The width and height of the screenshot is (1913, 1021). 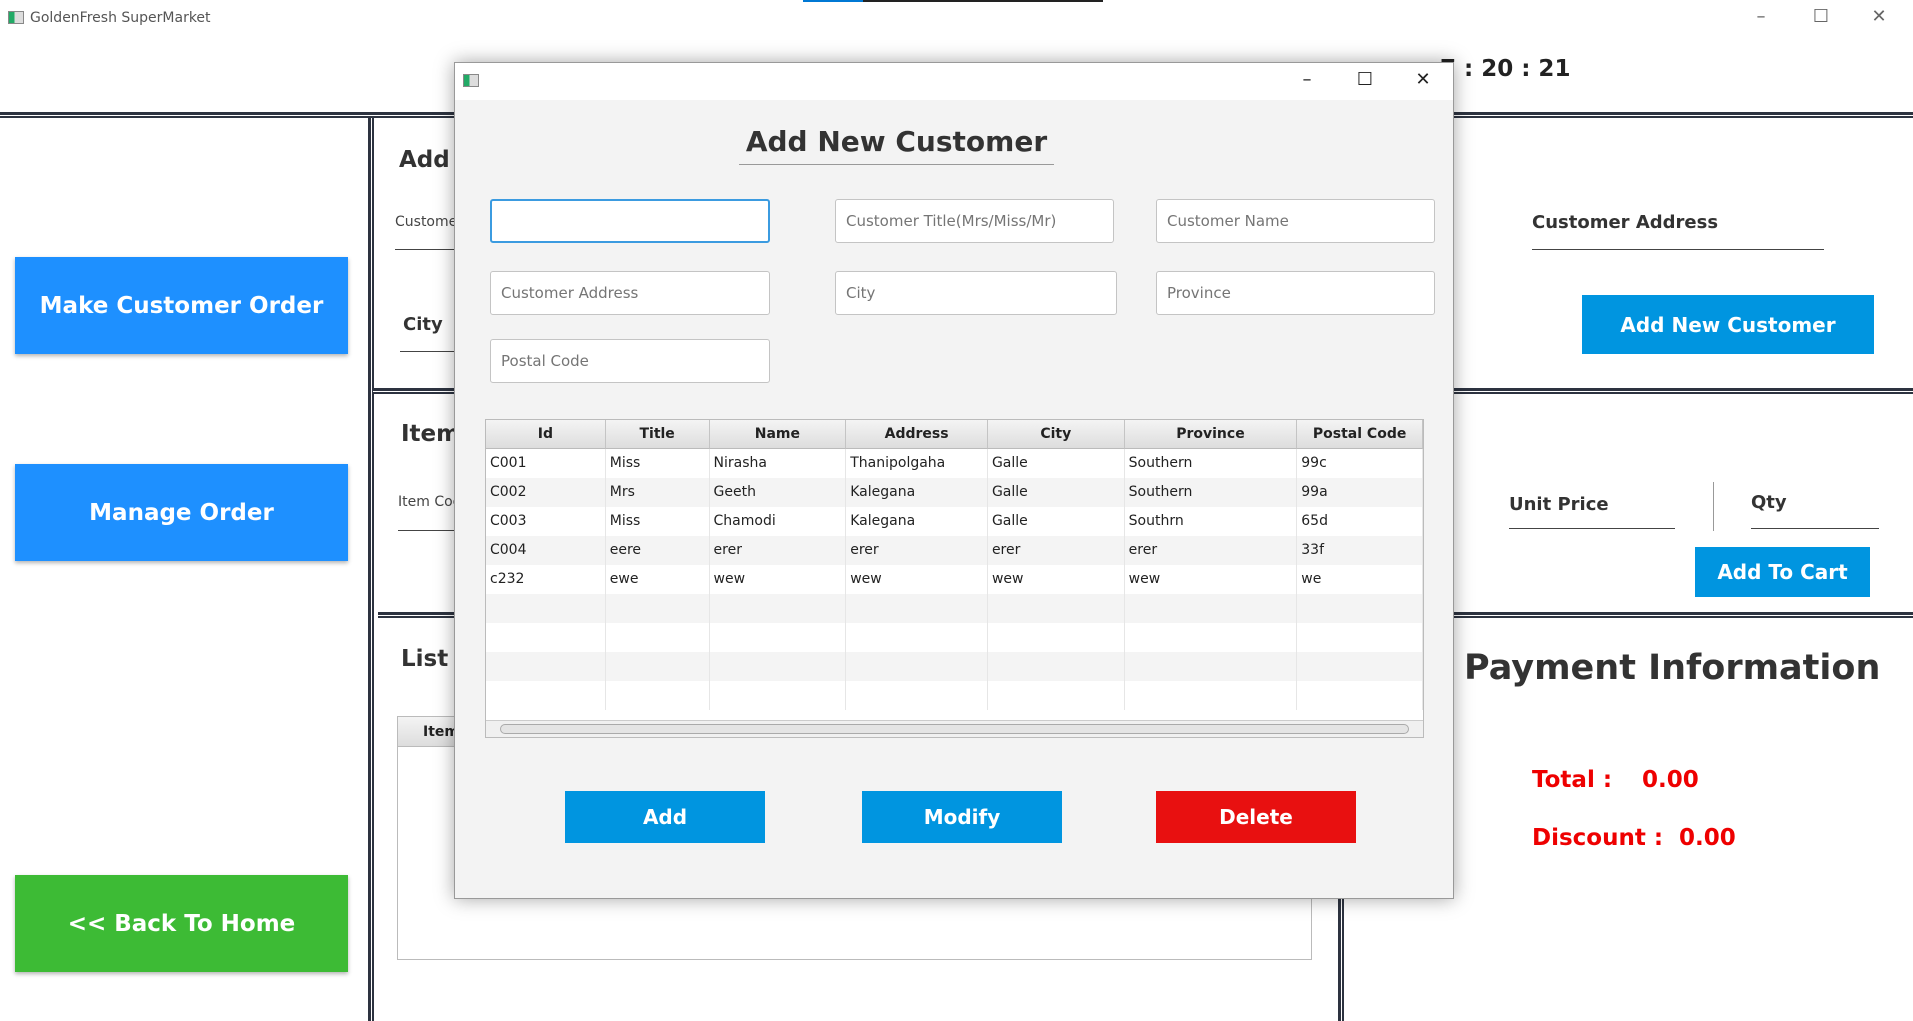 I want to click on dialog-minimize-button: –, so click(x=1307, y=79).